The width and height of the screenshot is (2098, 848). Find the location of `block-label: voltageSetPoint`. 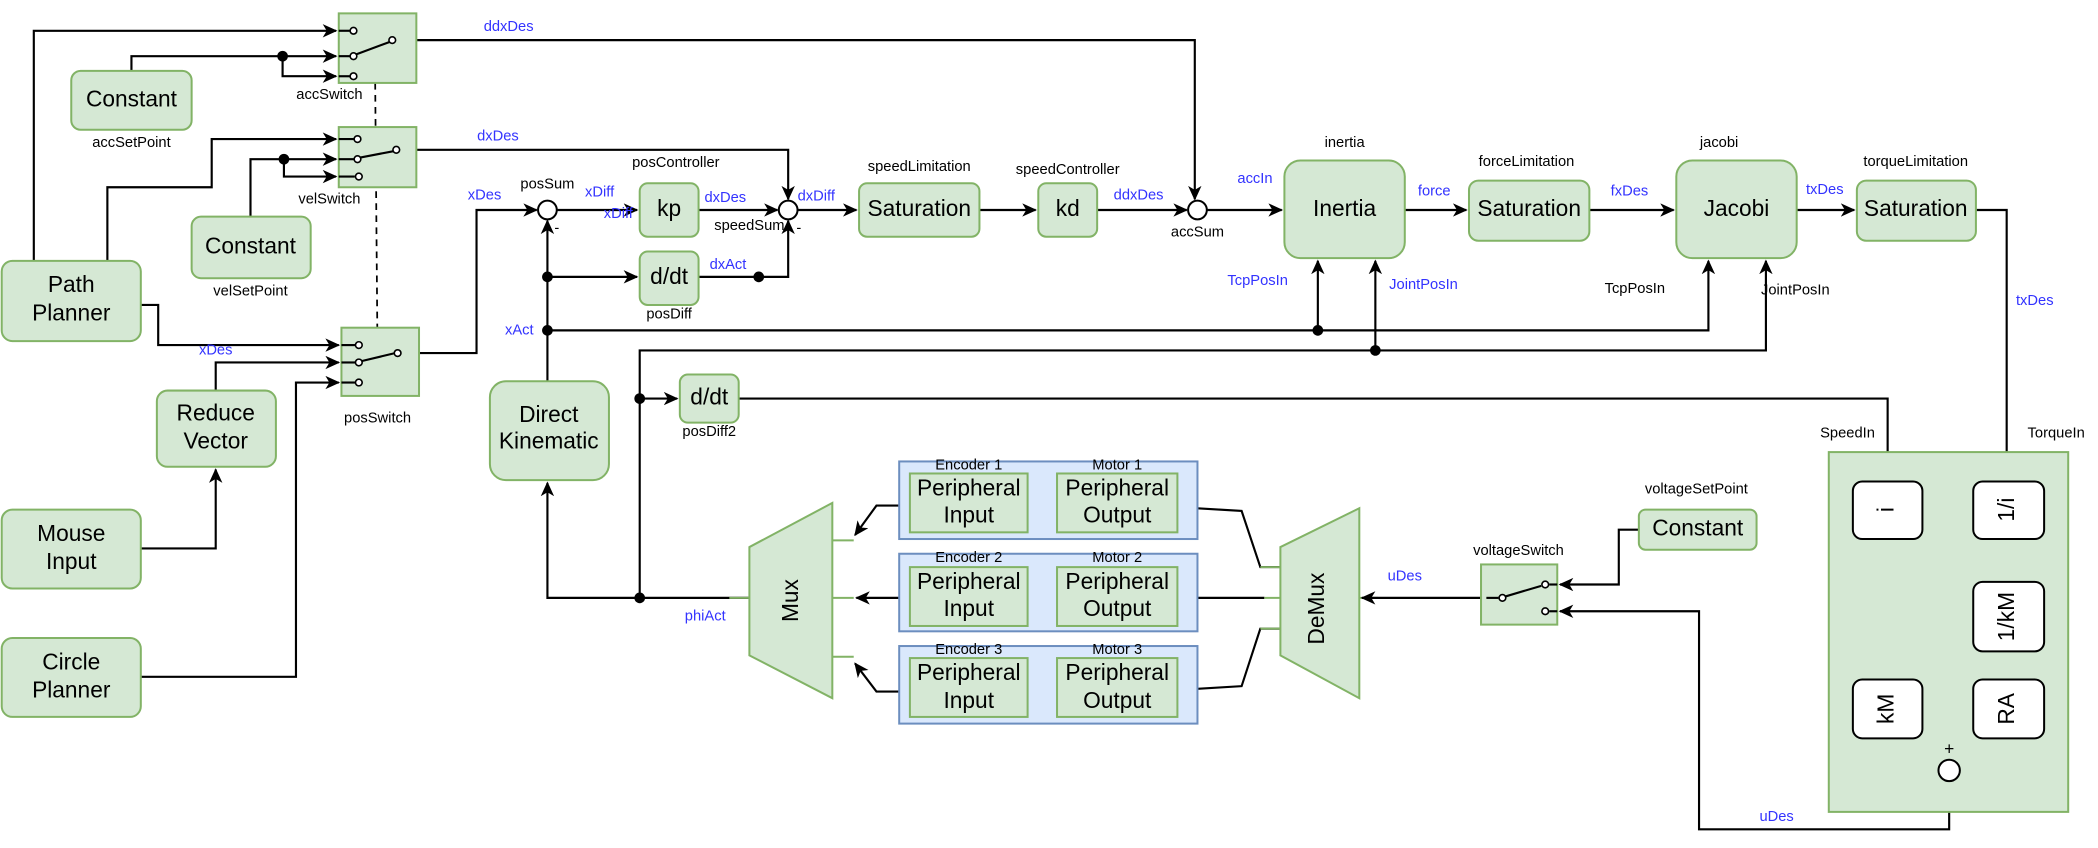

block-label: voltageSetPoint is located at coordinates (1696, 490).